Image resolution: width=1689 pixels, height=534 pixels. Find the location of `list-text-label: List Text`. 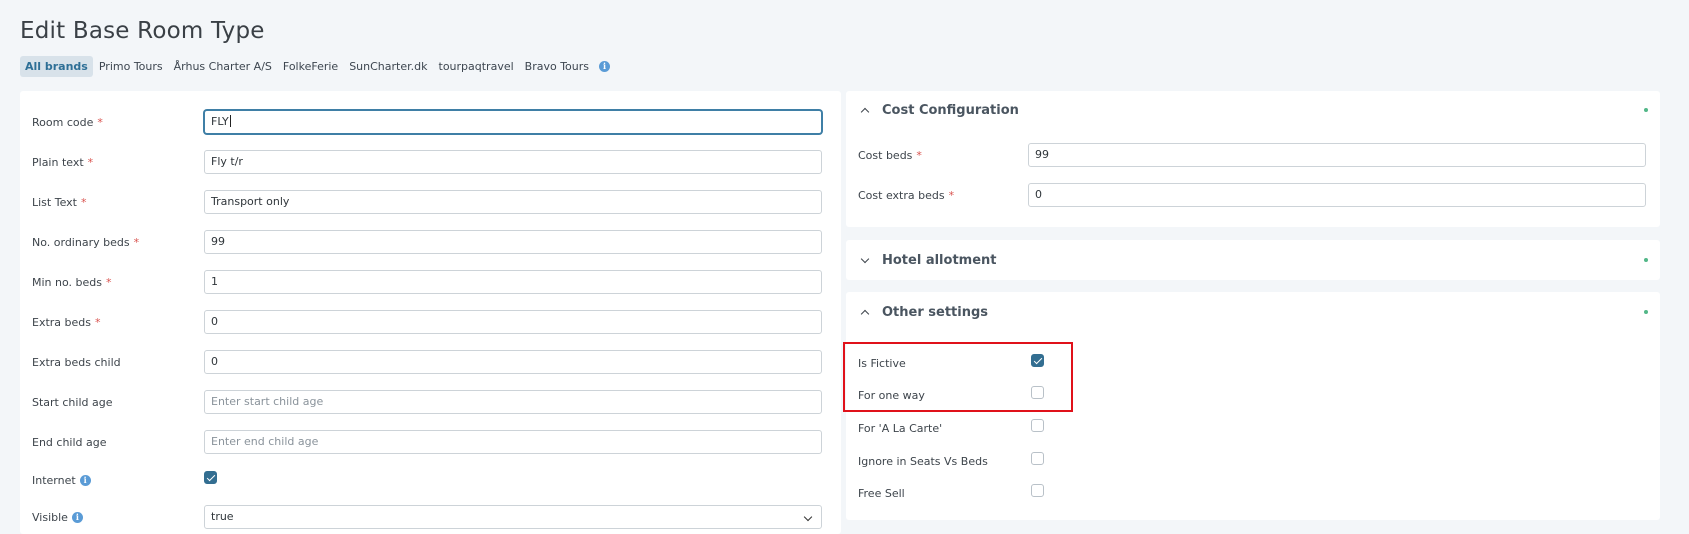

list-text-label: List Text is located at coordinates (54, 202).